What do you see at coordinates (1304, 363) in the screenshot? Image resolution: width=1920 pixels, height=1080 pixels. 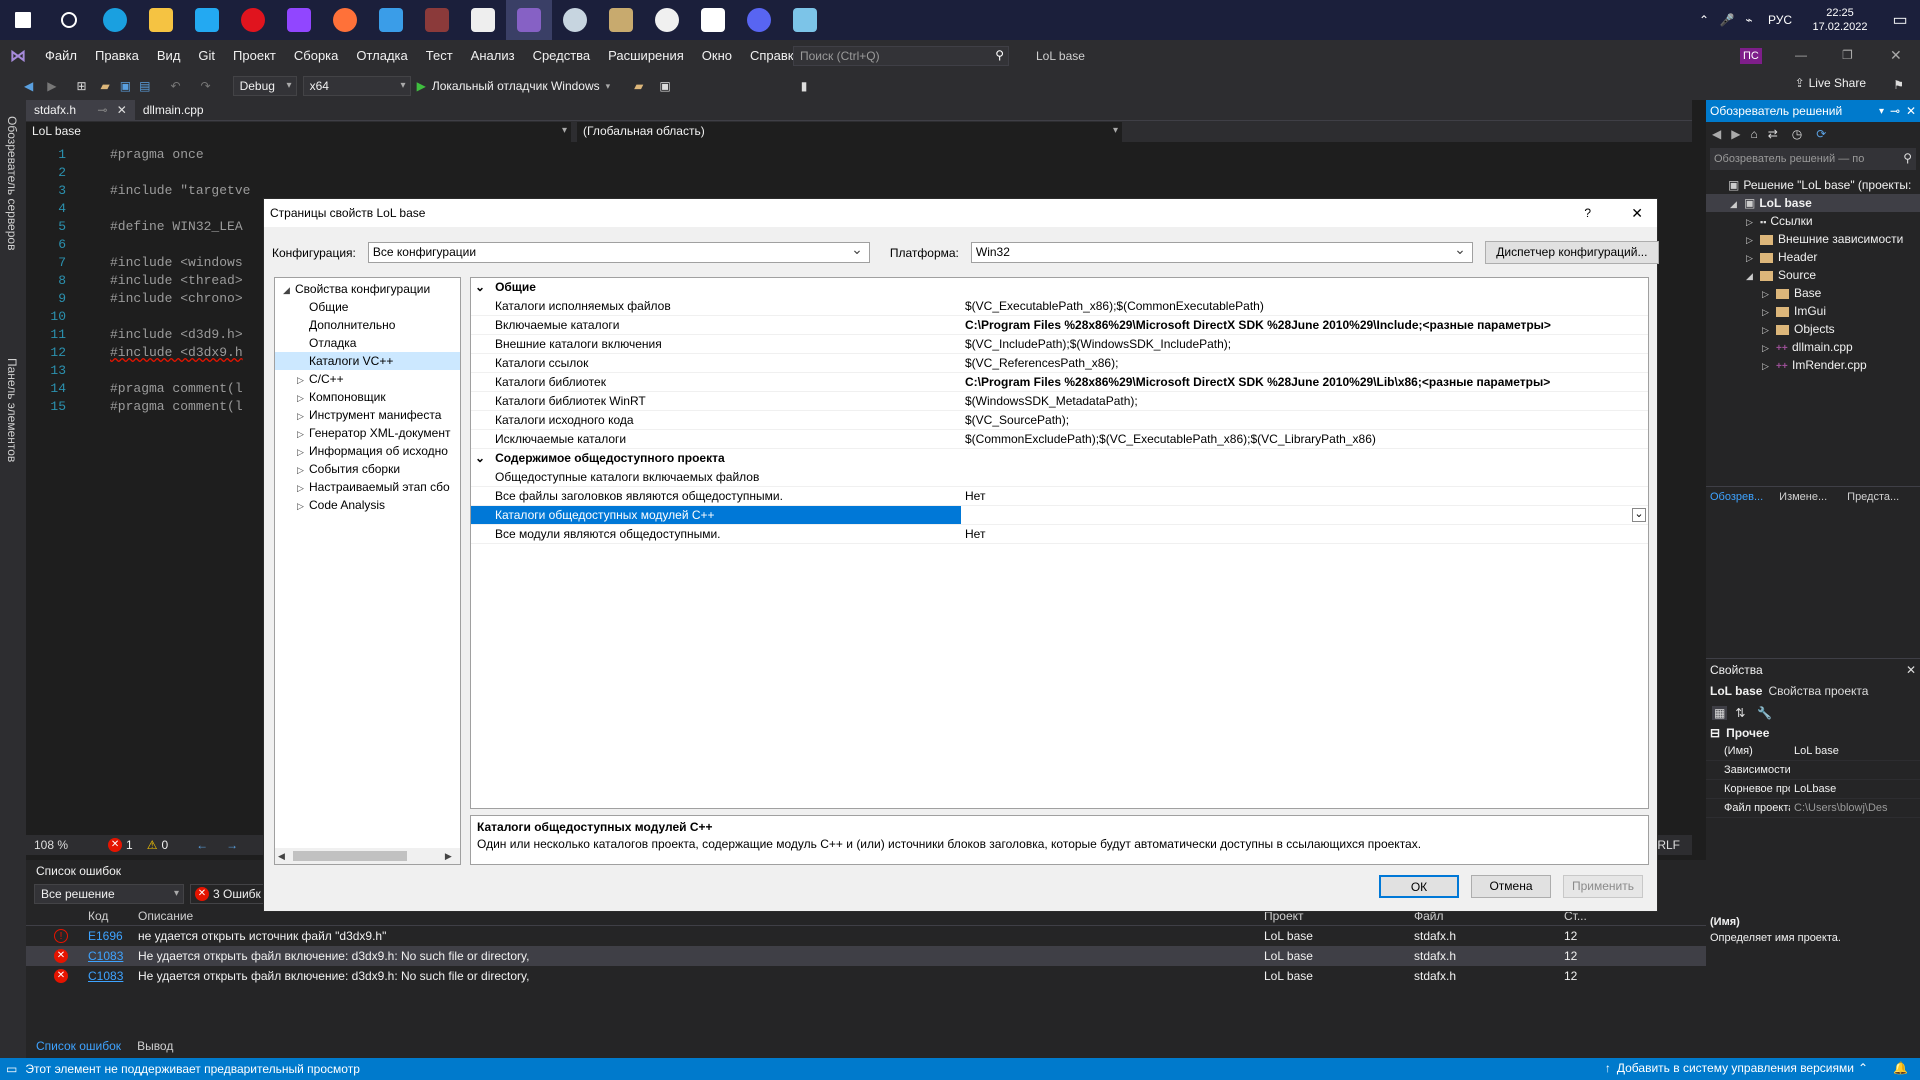 I see `property-value: $(VC_ReferencesPath_x86);` at bounding box center [1304, 363].